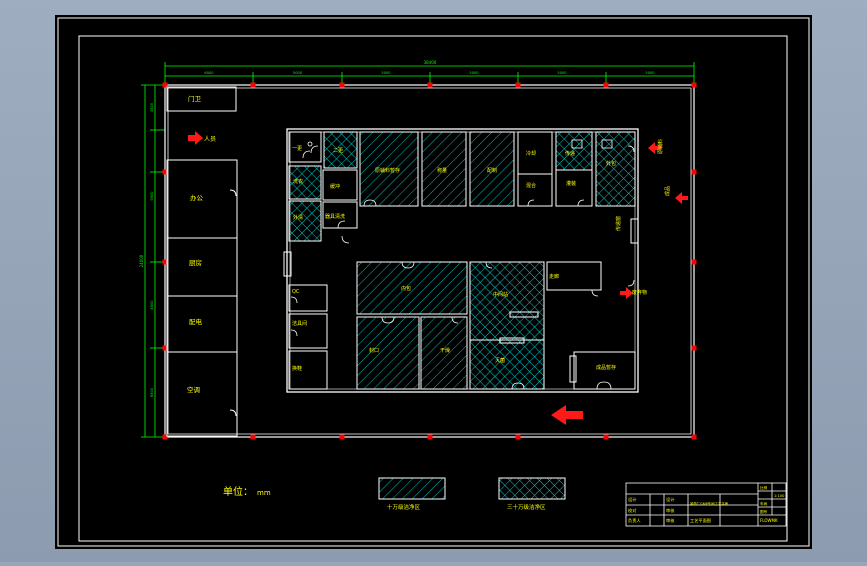 The height and width of the screenshot is (566, 867). What do you see at coordinates (670, 520) in the screenshot?
I see `tb-review-2: 审核` at bounding box center [670, 520].